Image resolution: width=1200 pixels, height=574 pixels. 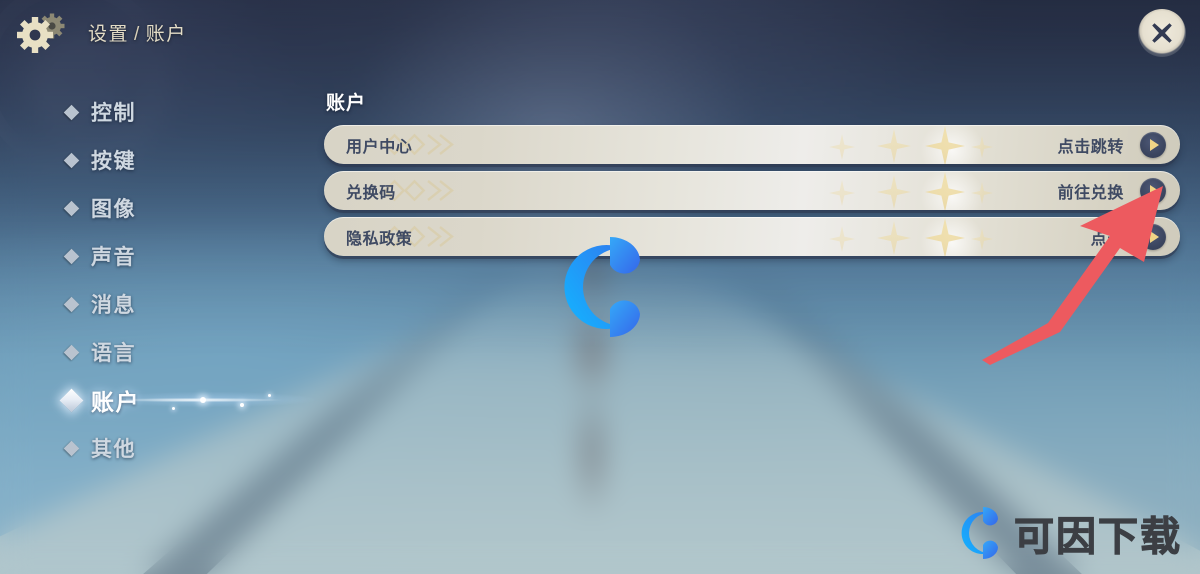 What do you see at coordinates (182, 208) in the screenshot?
I see `sidebar-item-graphics: 图像` at bounding box center [182, 208].